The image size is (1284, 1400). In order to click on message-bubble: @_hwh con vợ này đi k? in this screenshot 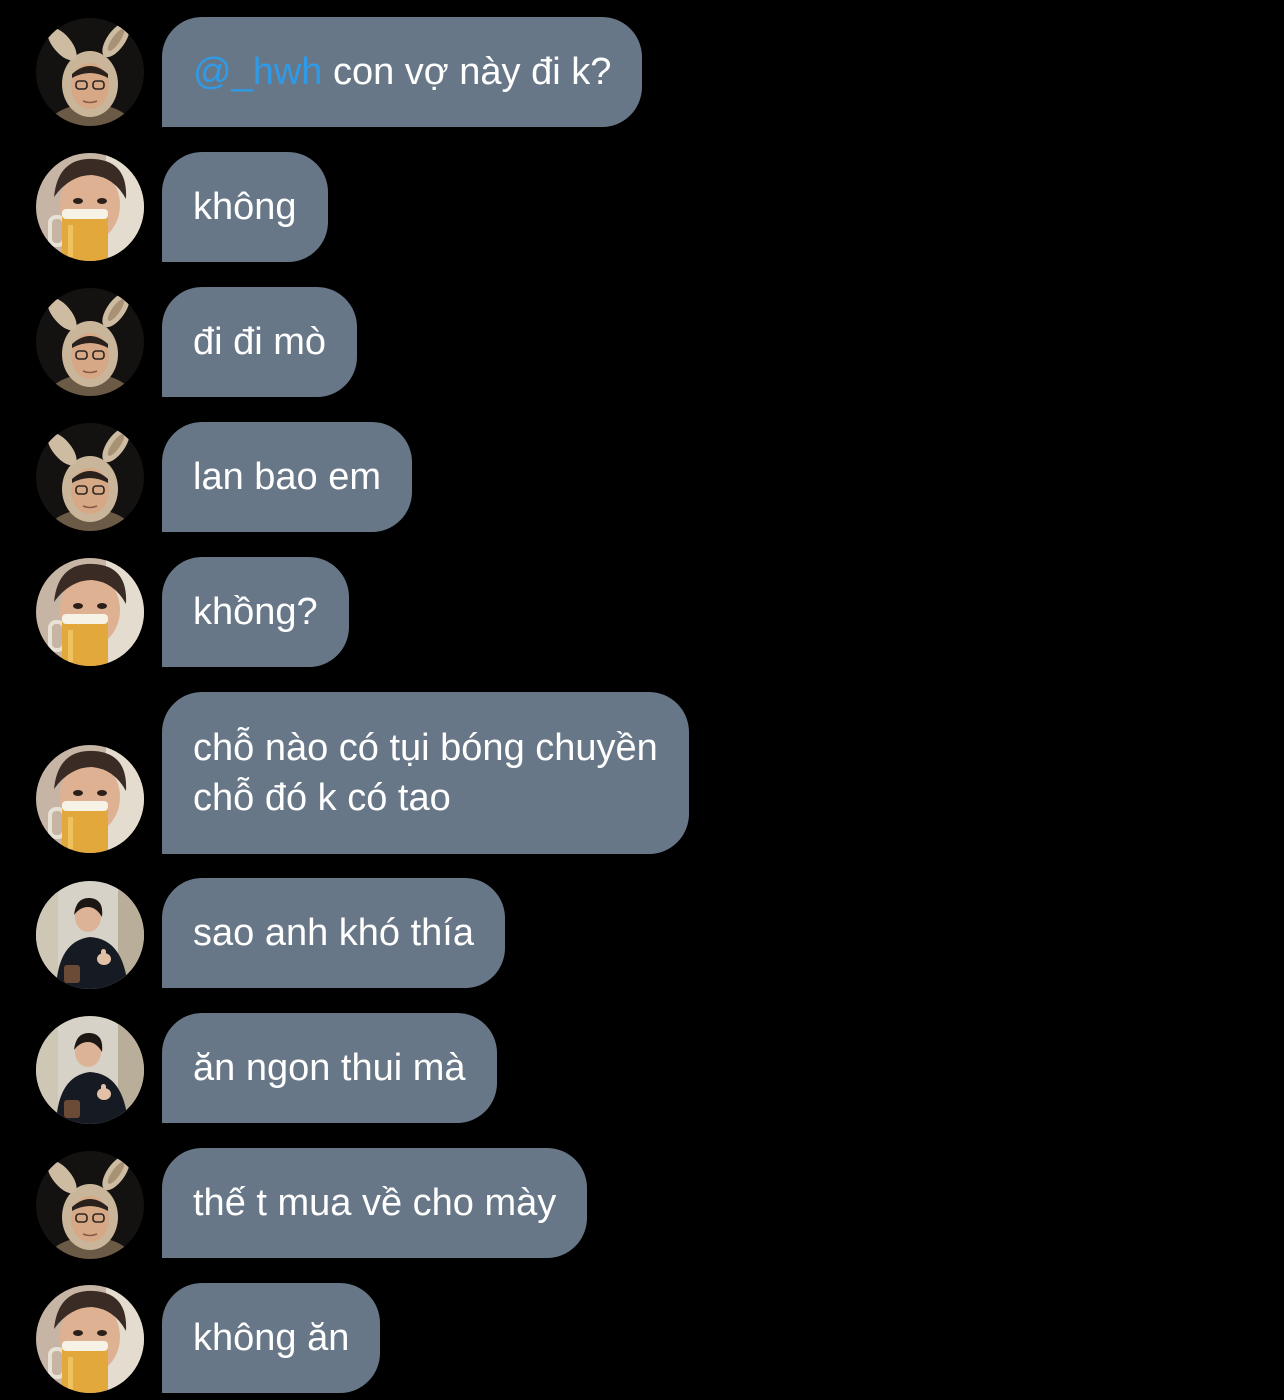, I will do `click(402, 72)`.